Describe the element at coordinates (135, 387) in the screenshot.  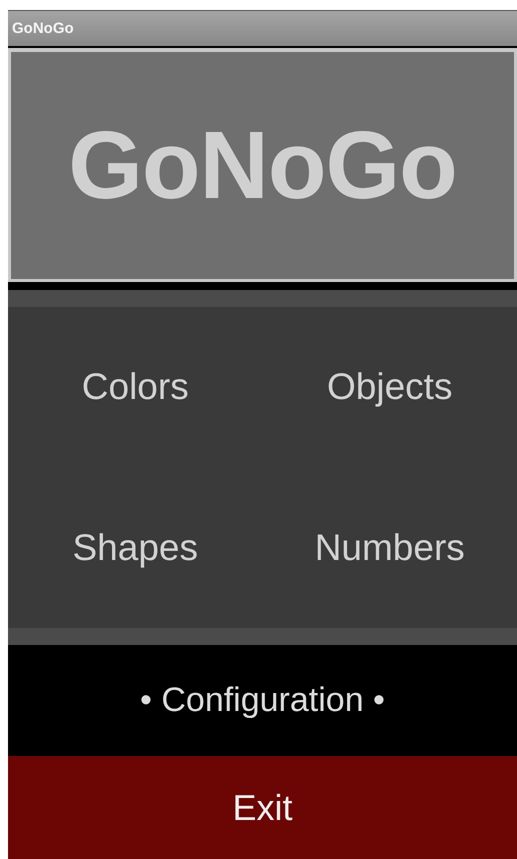
I see `menu-button: Colors` at that location.